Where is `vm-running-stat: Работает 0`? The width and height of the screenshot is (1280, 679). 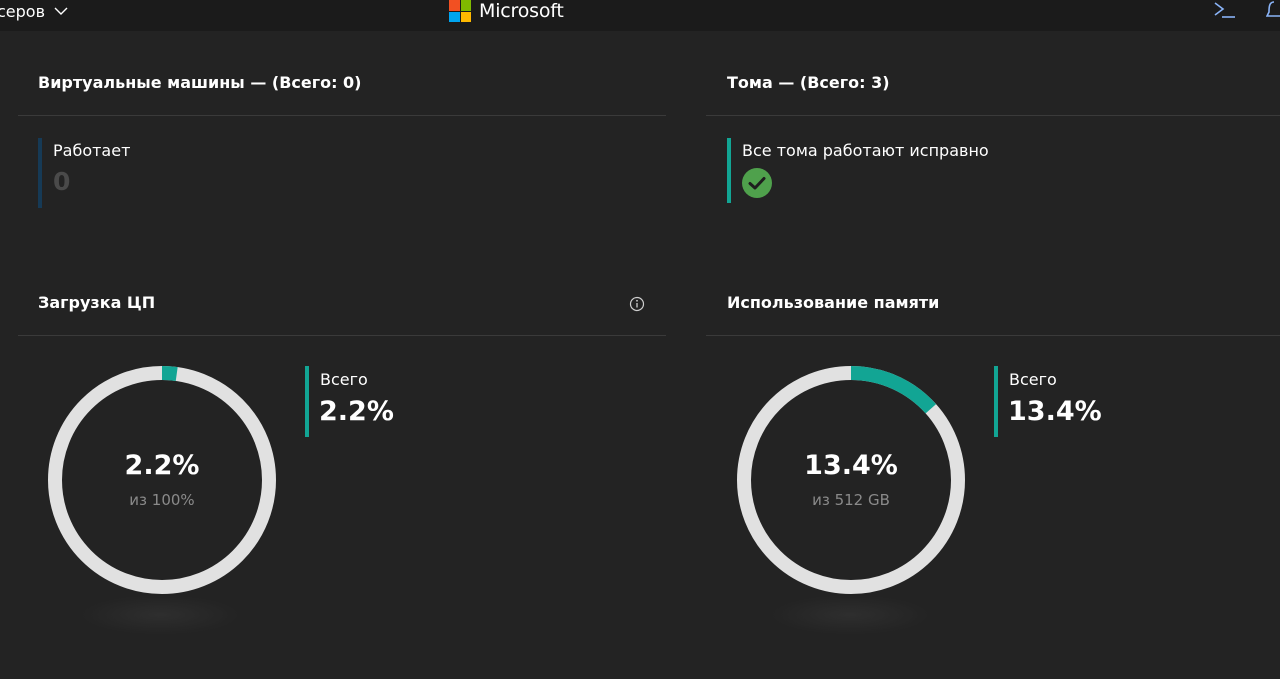
vm-running-stat: Работает 0 is located at coordinates (84, 173).